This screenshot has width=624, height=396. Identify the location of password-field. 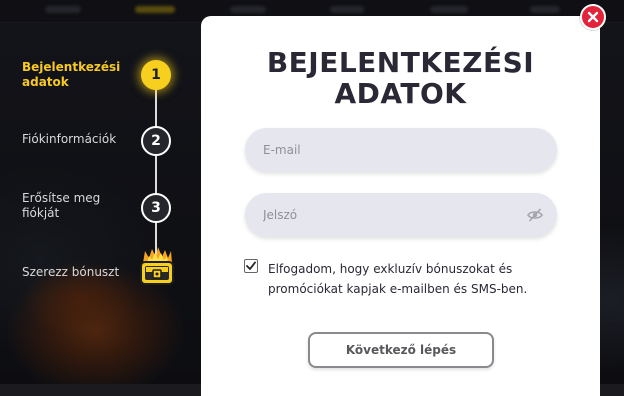
(401, 215).